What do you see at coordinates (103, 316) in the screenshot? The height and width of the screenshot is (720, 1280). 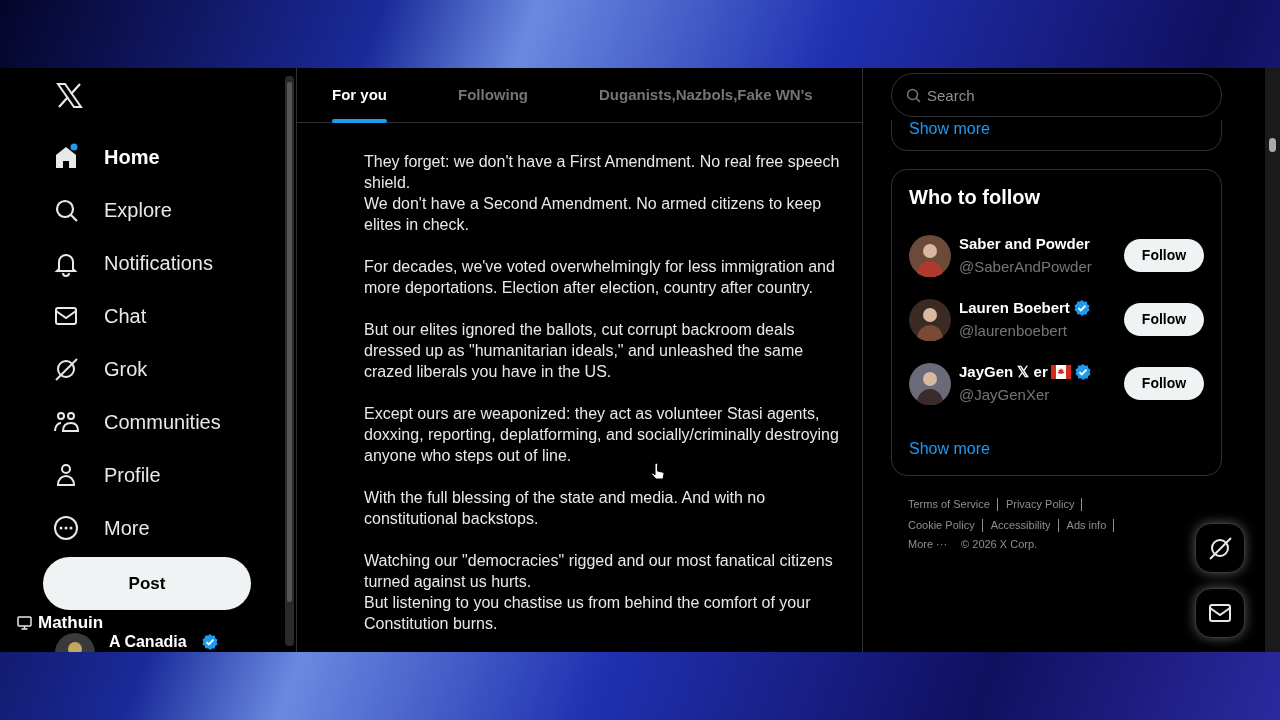 I see `nav-item: Chat` at bounding box center [103, 316].